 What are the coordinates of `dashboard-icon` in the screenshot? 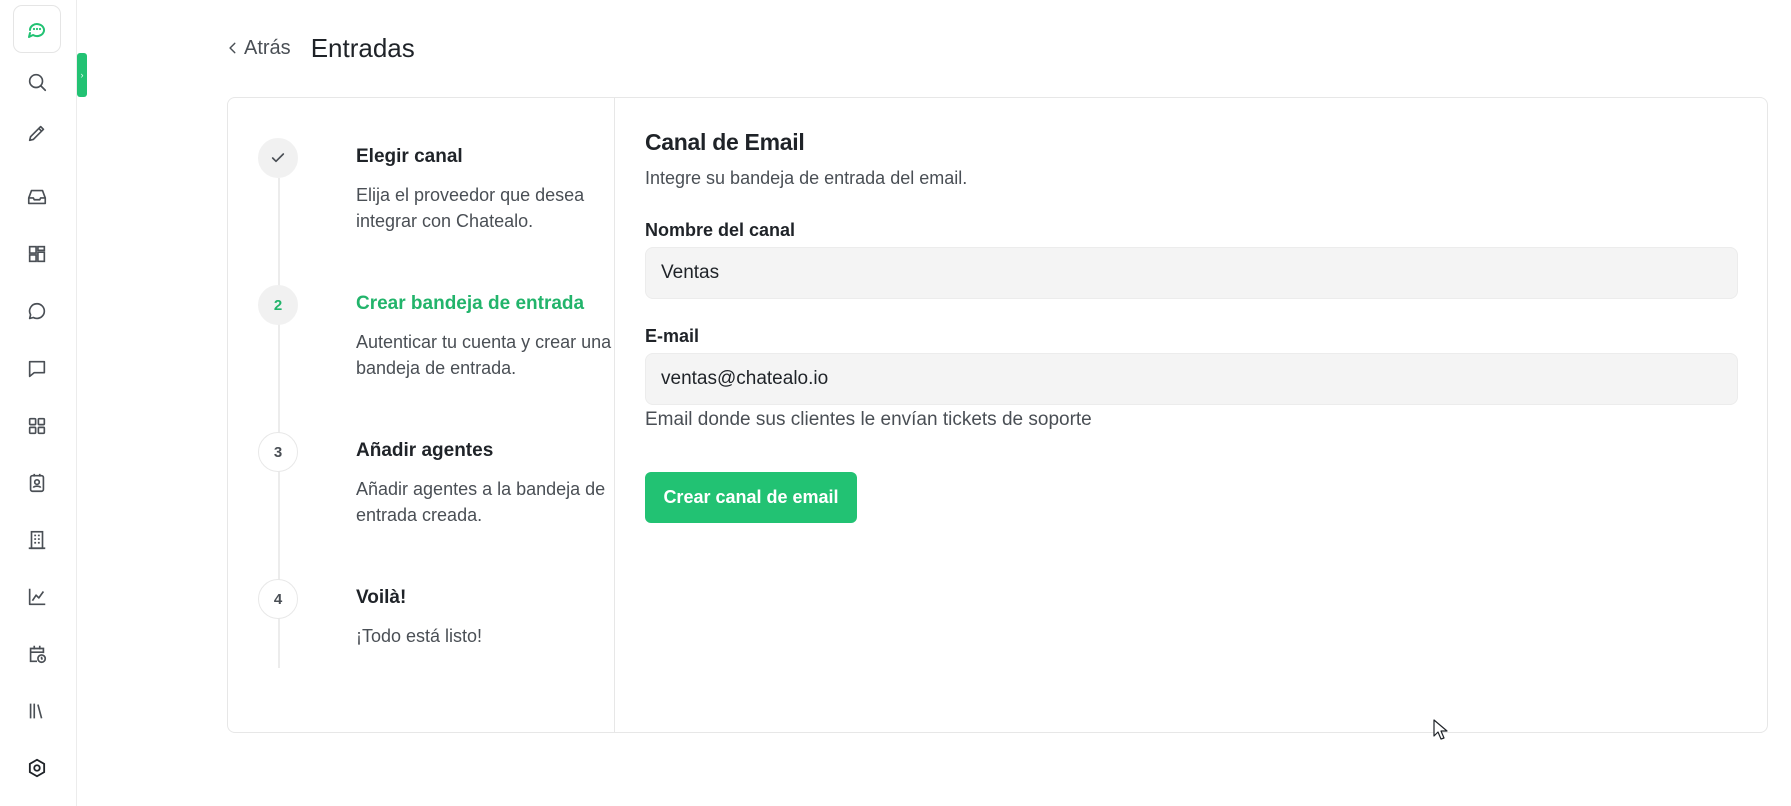 It's located at (37, 254).